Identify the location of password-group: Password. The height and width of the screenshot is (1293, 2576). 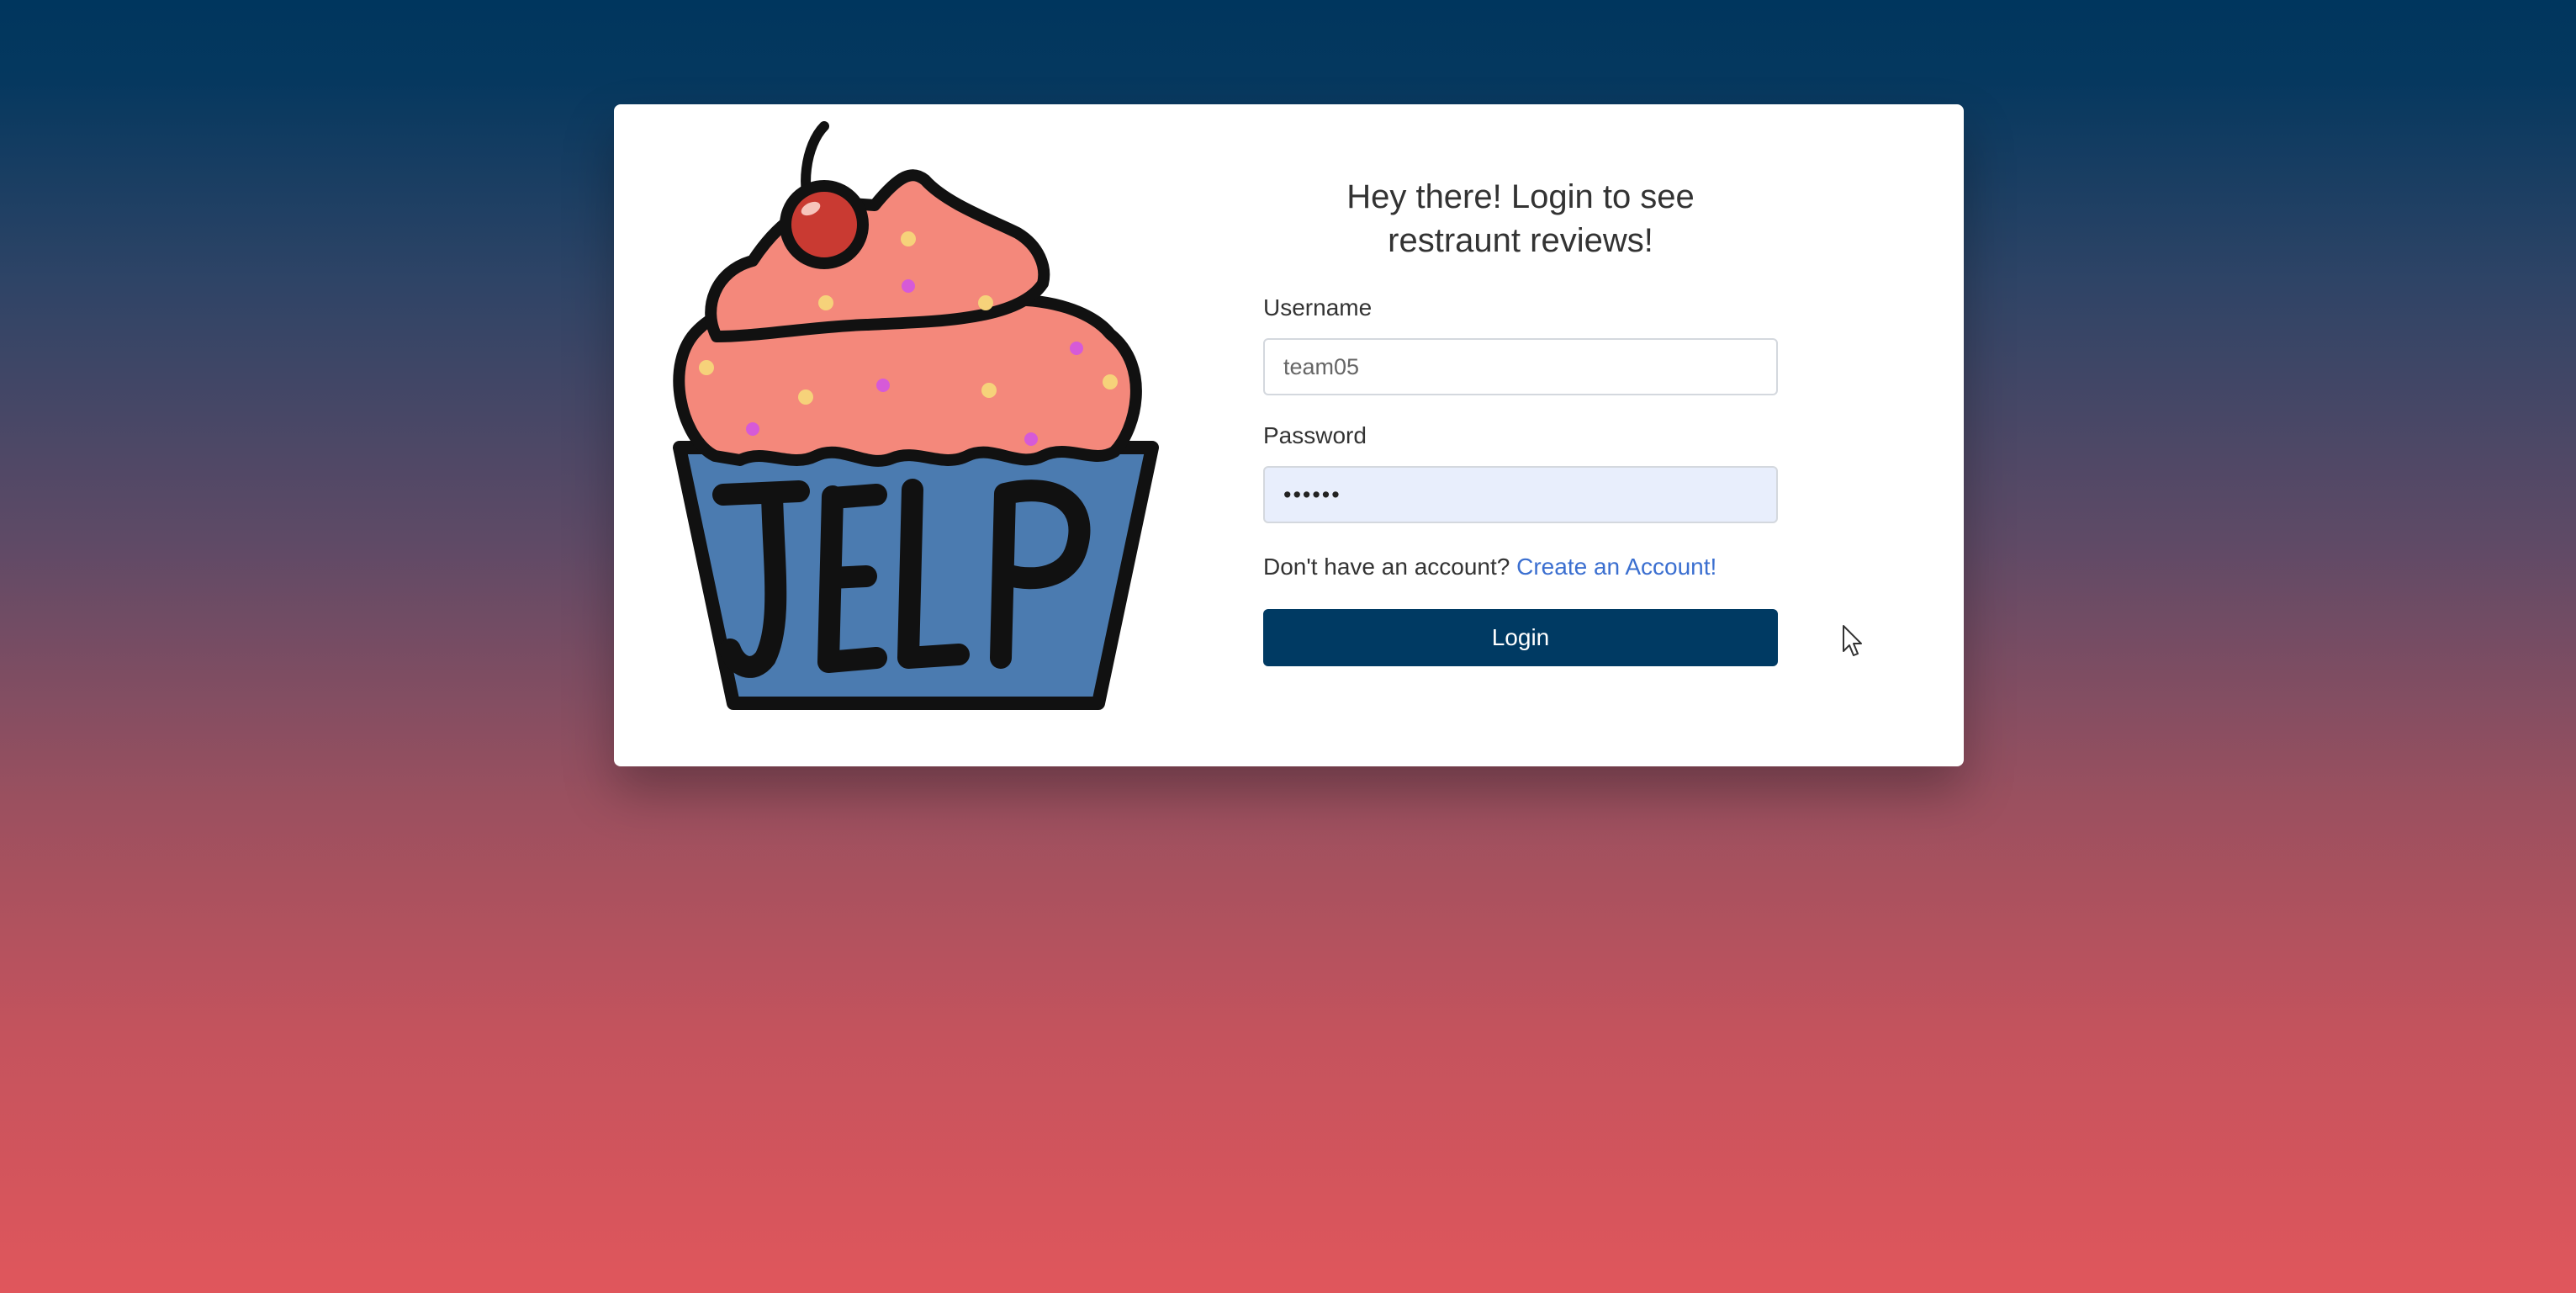
(1520, 472).